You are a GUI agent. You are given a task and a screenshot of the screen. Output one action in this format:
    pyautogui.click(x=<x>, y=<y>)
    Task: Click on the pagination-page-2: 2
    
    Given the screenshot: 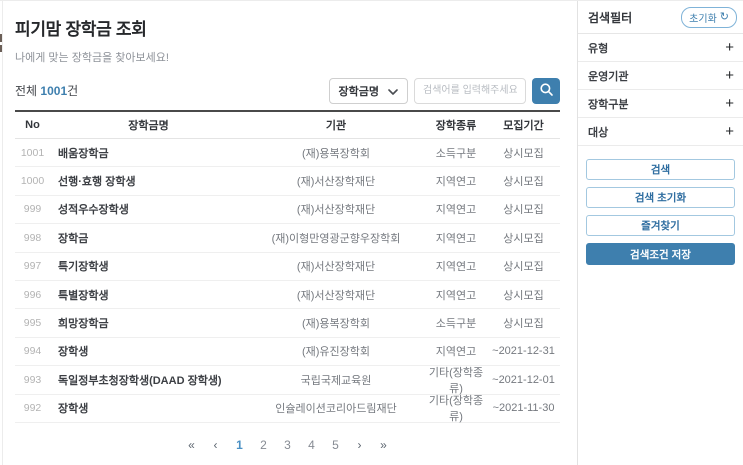 What is the action you would take?
    pyautogui.click(x=263, y=445)
    